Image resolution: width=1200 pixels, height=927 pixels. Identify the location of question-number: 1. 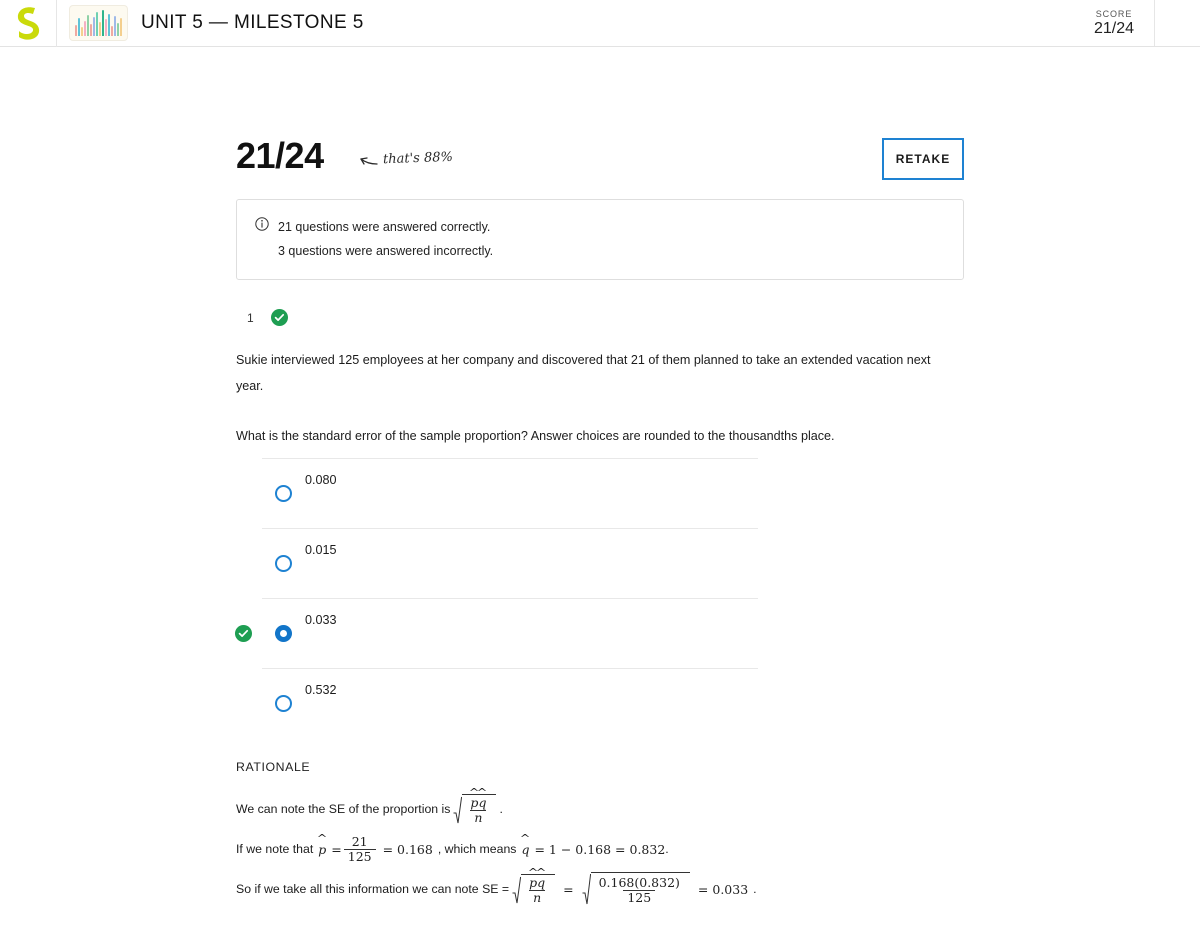
(250, 317).